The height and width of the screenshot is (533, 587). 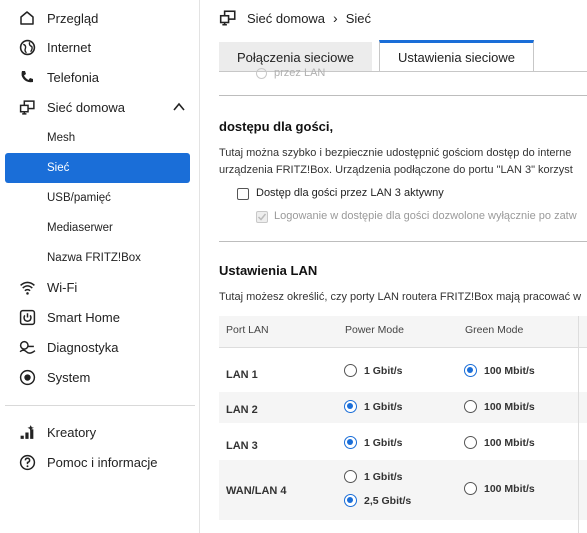 I want to click on sidebar-item-smart-home: Smart Home, so click(x=97, y=317).